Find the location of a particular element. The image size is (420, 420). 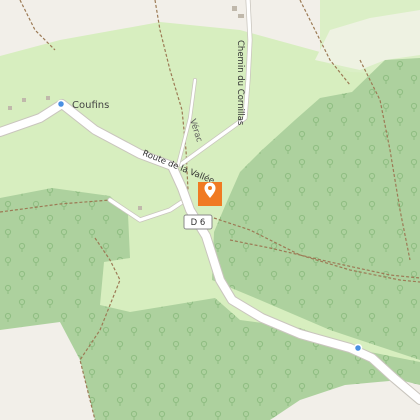

place-dot is located at coordinates (61, 104).